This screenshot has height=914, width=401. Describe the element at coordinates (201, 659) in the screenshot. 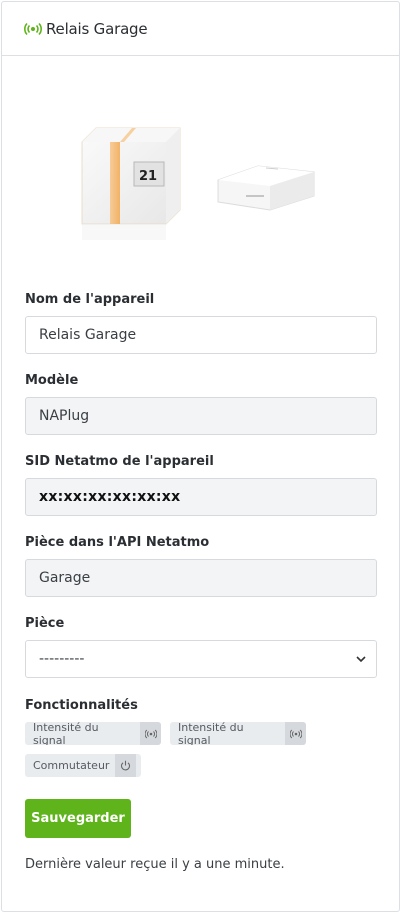

I see `room-select: ---------` at that location.